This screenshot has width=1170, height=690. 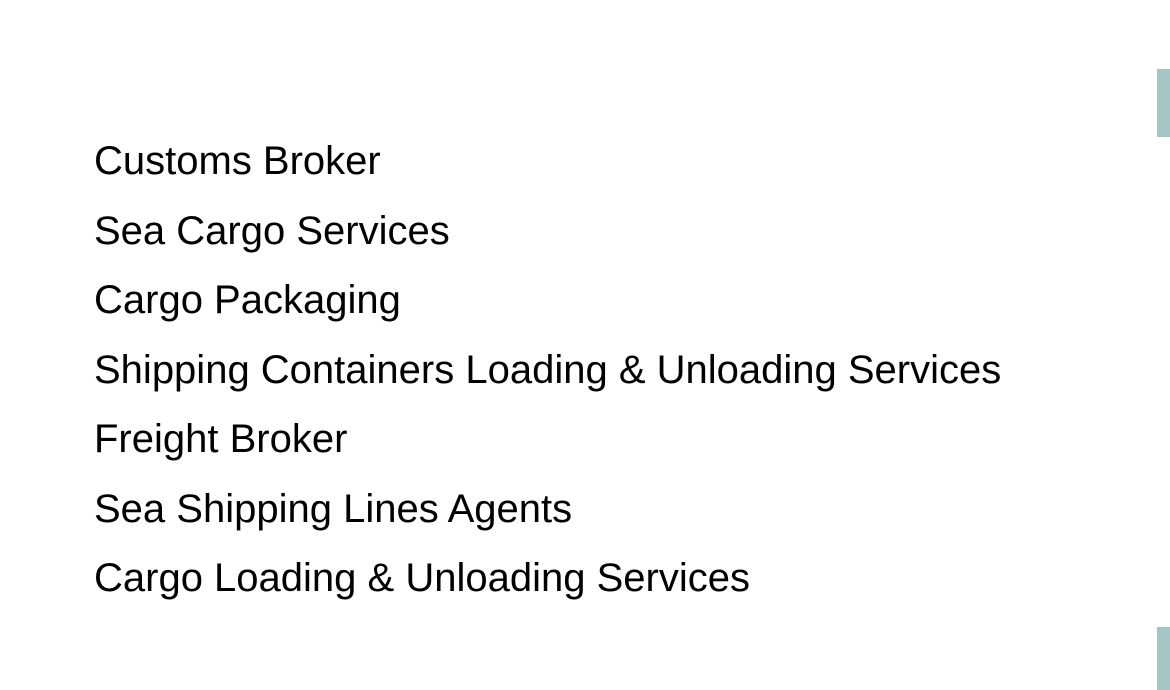 I want to click on service-item-cargo-loading-unloading: Cargo Loading & Unloading Services, so click(x=422, y=578).